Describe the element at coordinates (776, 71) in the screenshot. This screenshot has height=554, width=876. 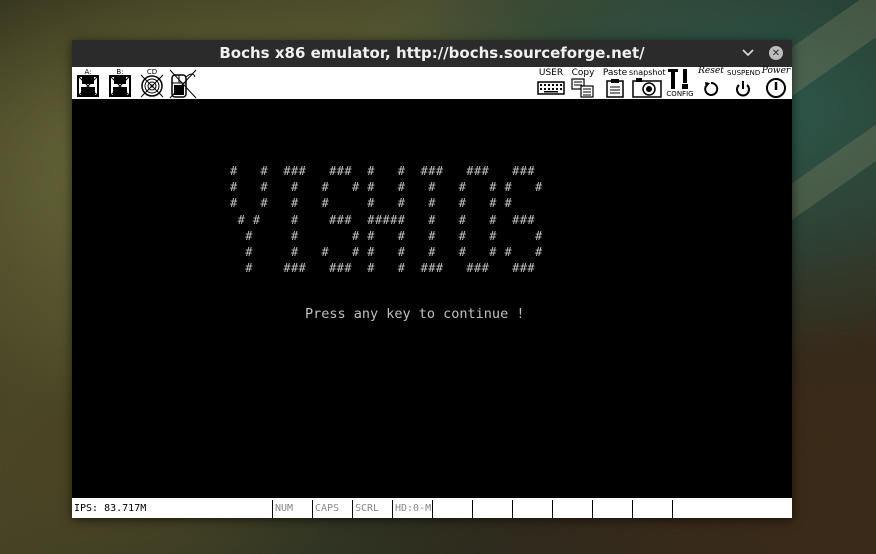
I see `power-label: Power` at that location.